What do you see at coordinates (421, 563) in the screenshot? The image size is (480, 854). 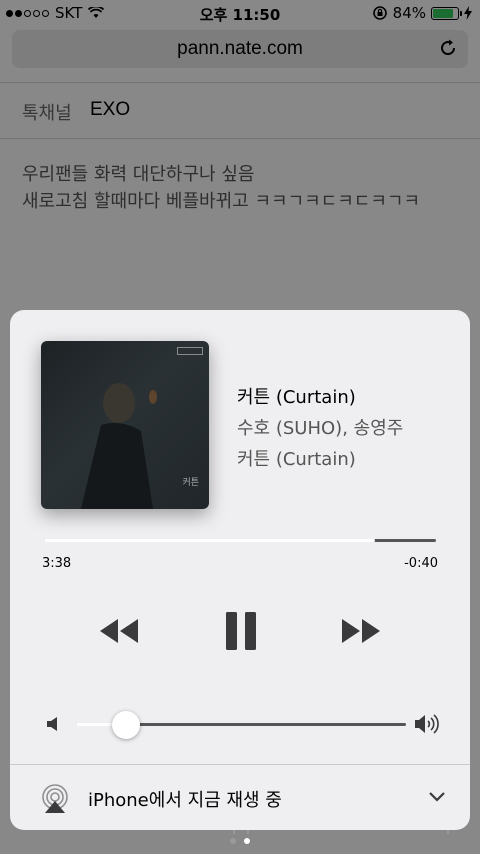 I see `remaining-time: -0:40` at bounding box center [421, 563].